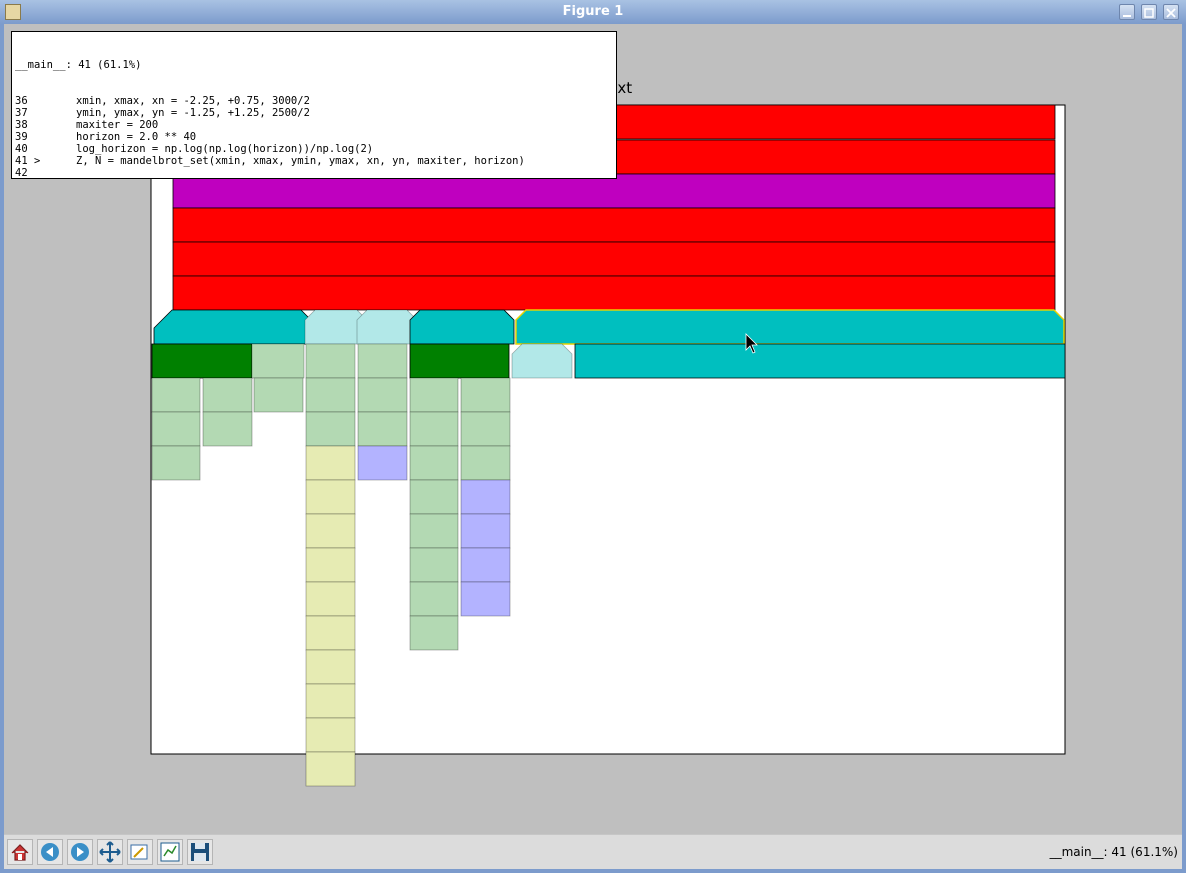 This screenshot has height=873, width=1186. I want to click on pan-button, so click(110, 852).